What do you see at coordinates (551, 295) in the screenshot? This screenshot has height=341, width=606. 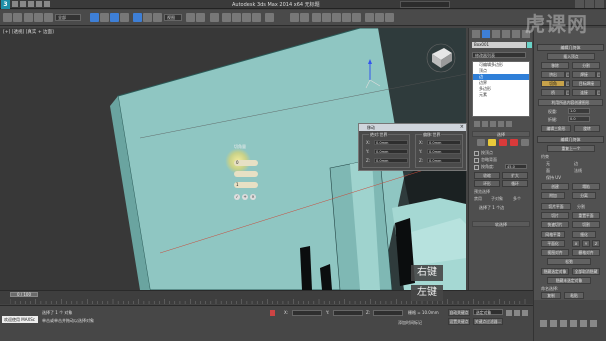 I see `copy-button: 复制` at bounding box center [551, 295].